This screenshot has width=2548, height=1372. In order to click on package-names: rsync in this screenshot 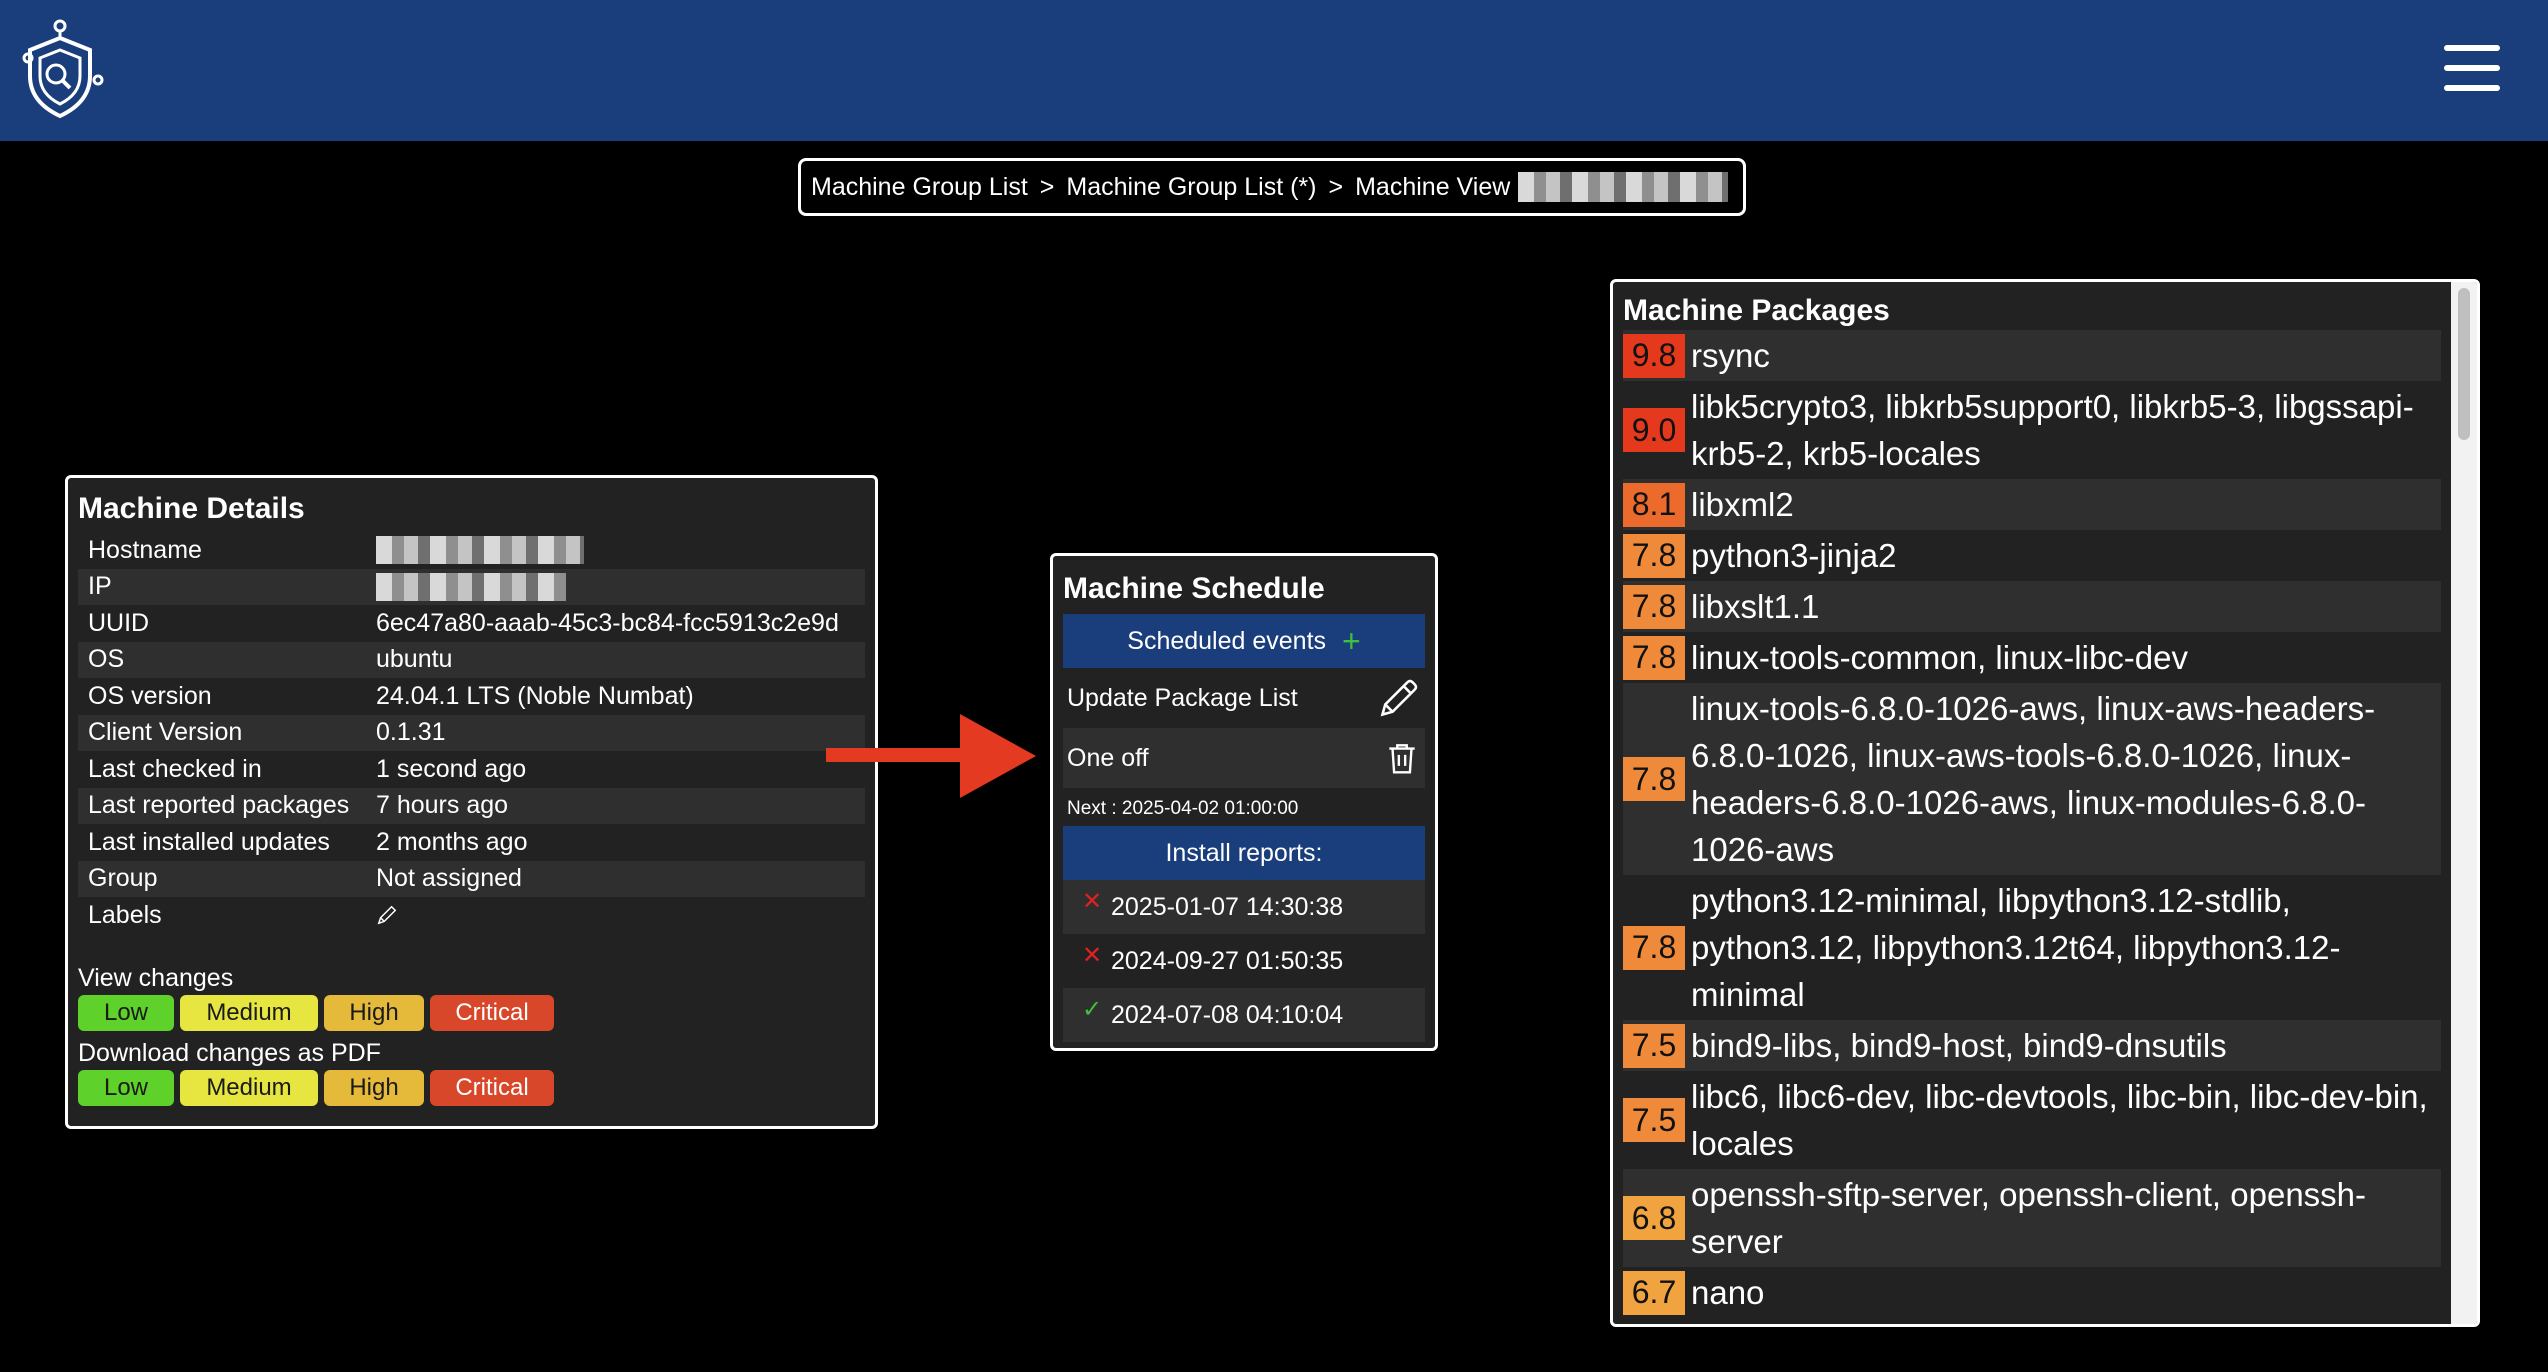, I will do `click(1730, 355)`.